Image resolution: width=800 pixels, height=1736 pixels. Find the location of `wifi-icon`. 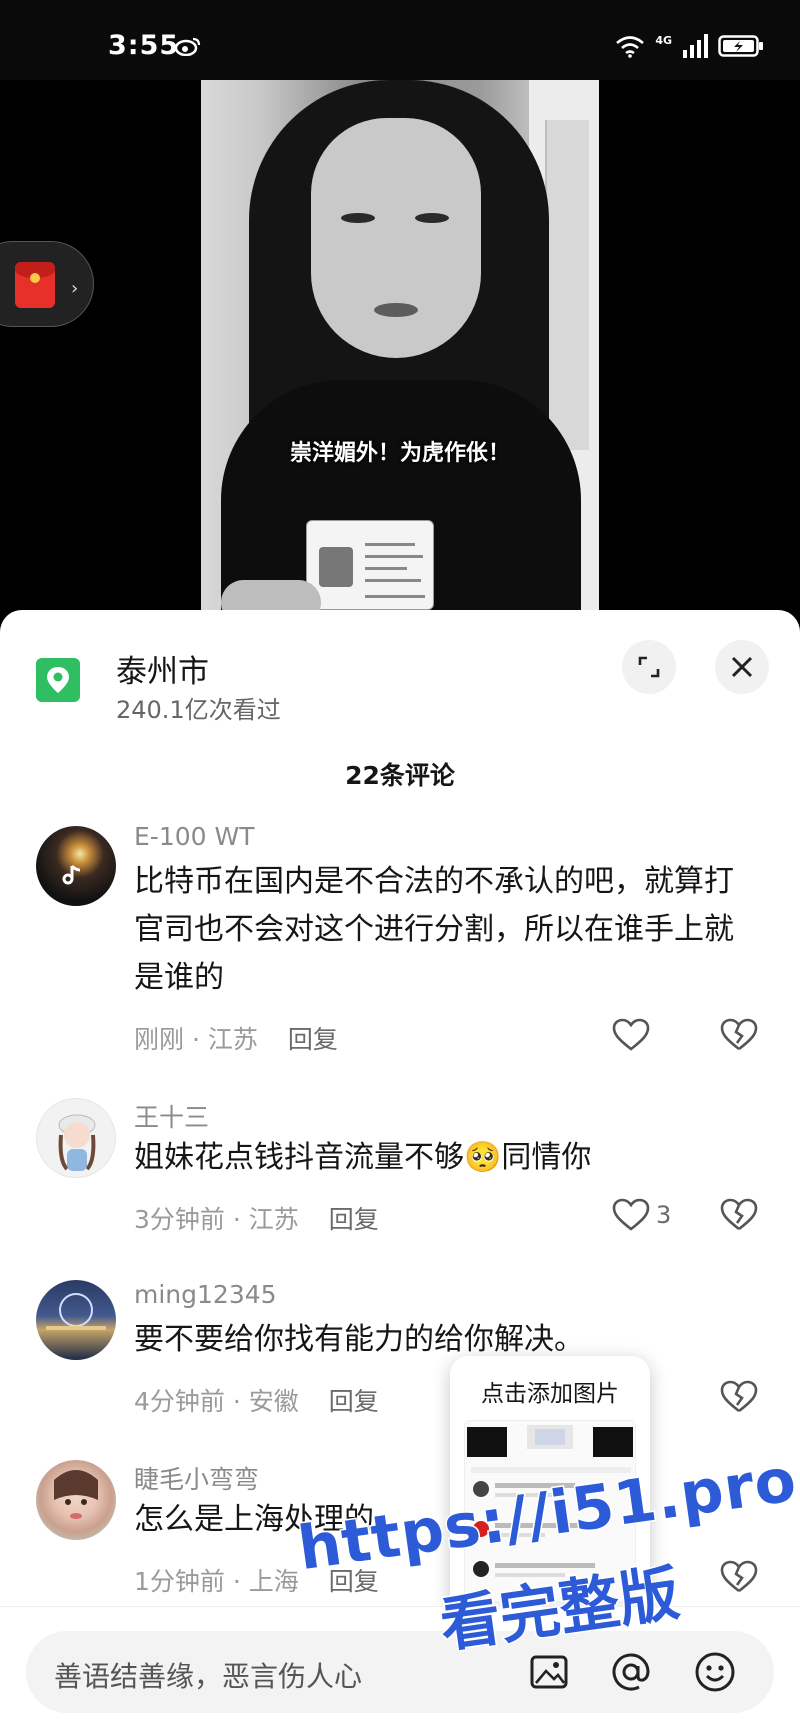

wifi-icon is located at coordinates (630, 47).